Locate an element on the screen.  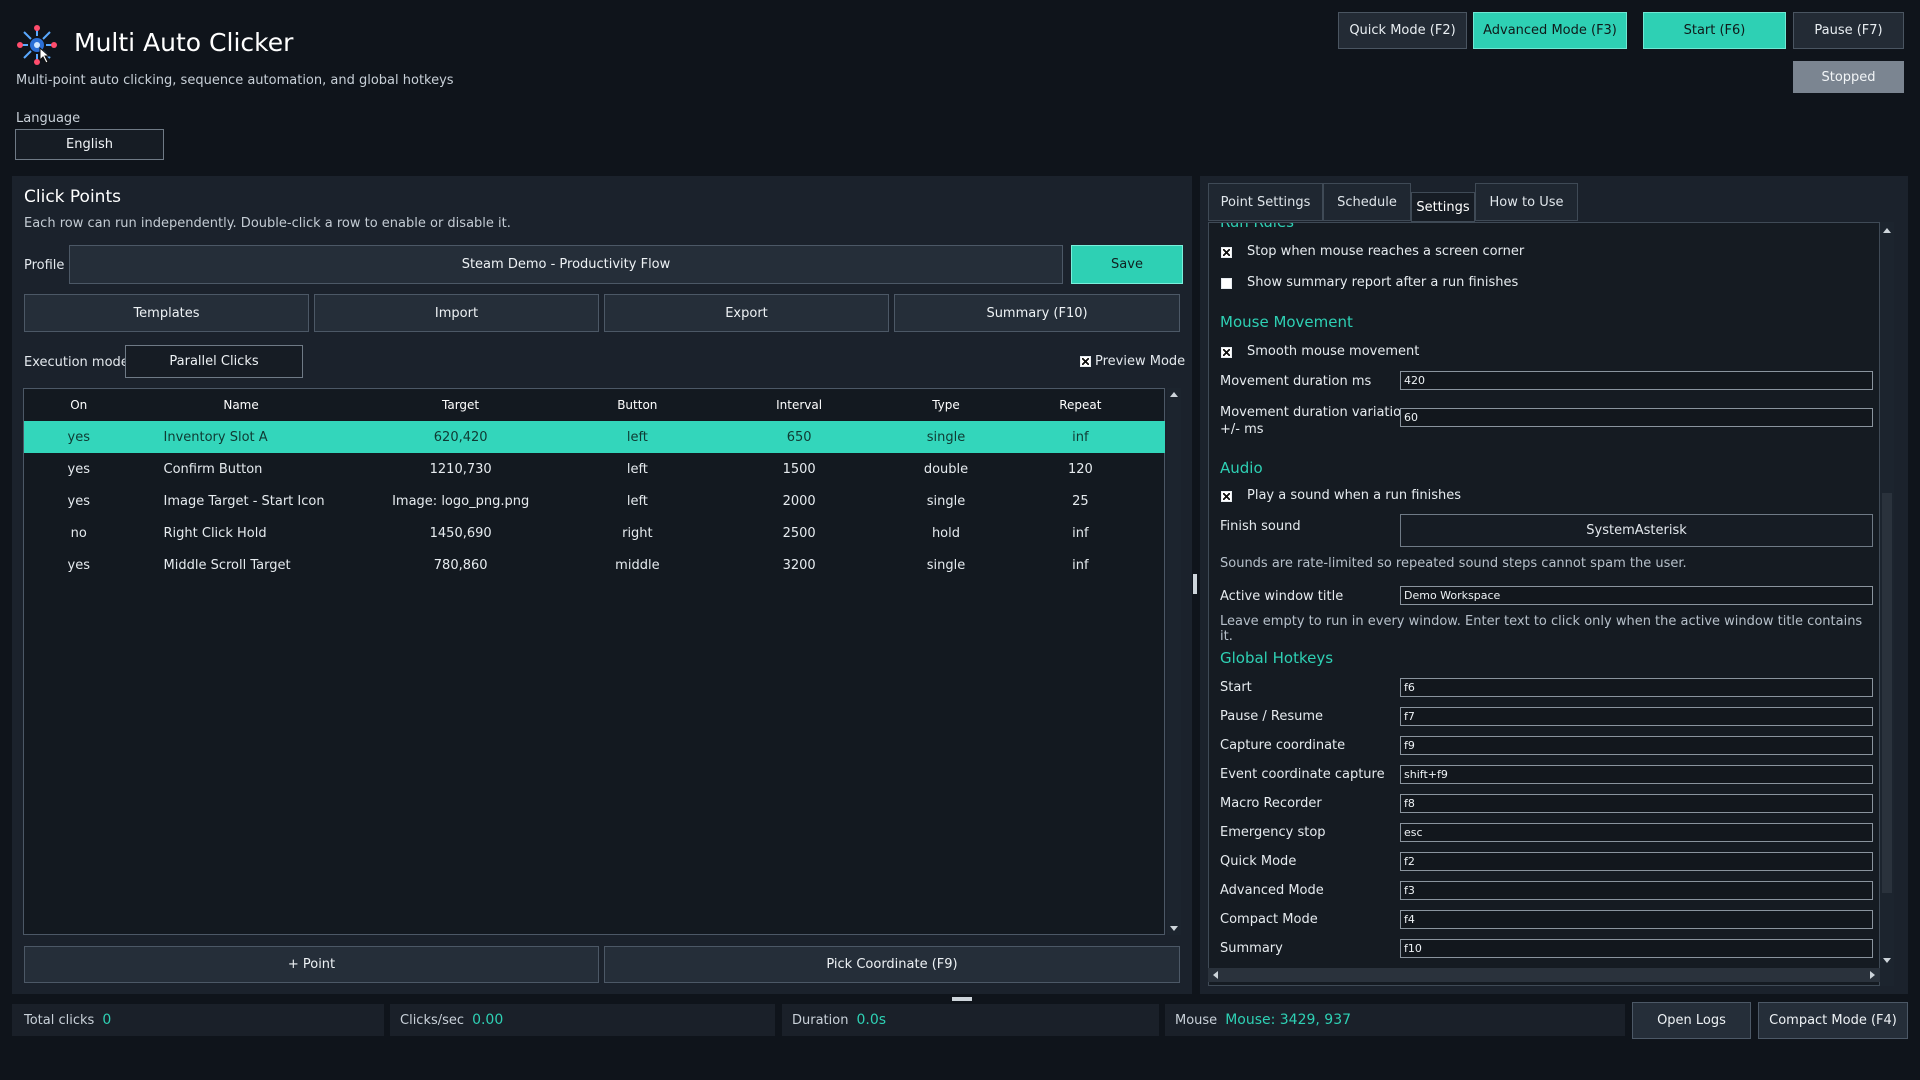
play-sound-checkbox is located at coordinates (1226, 496).